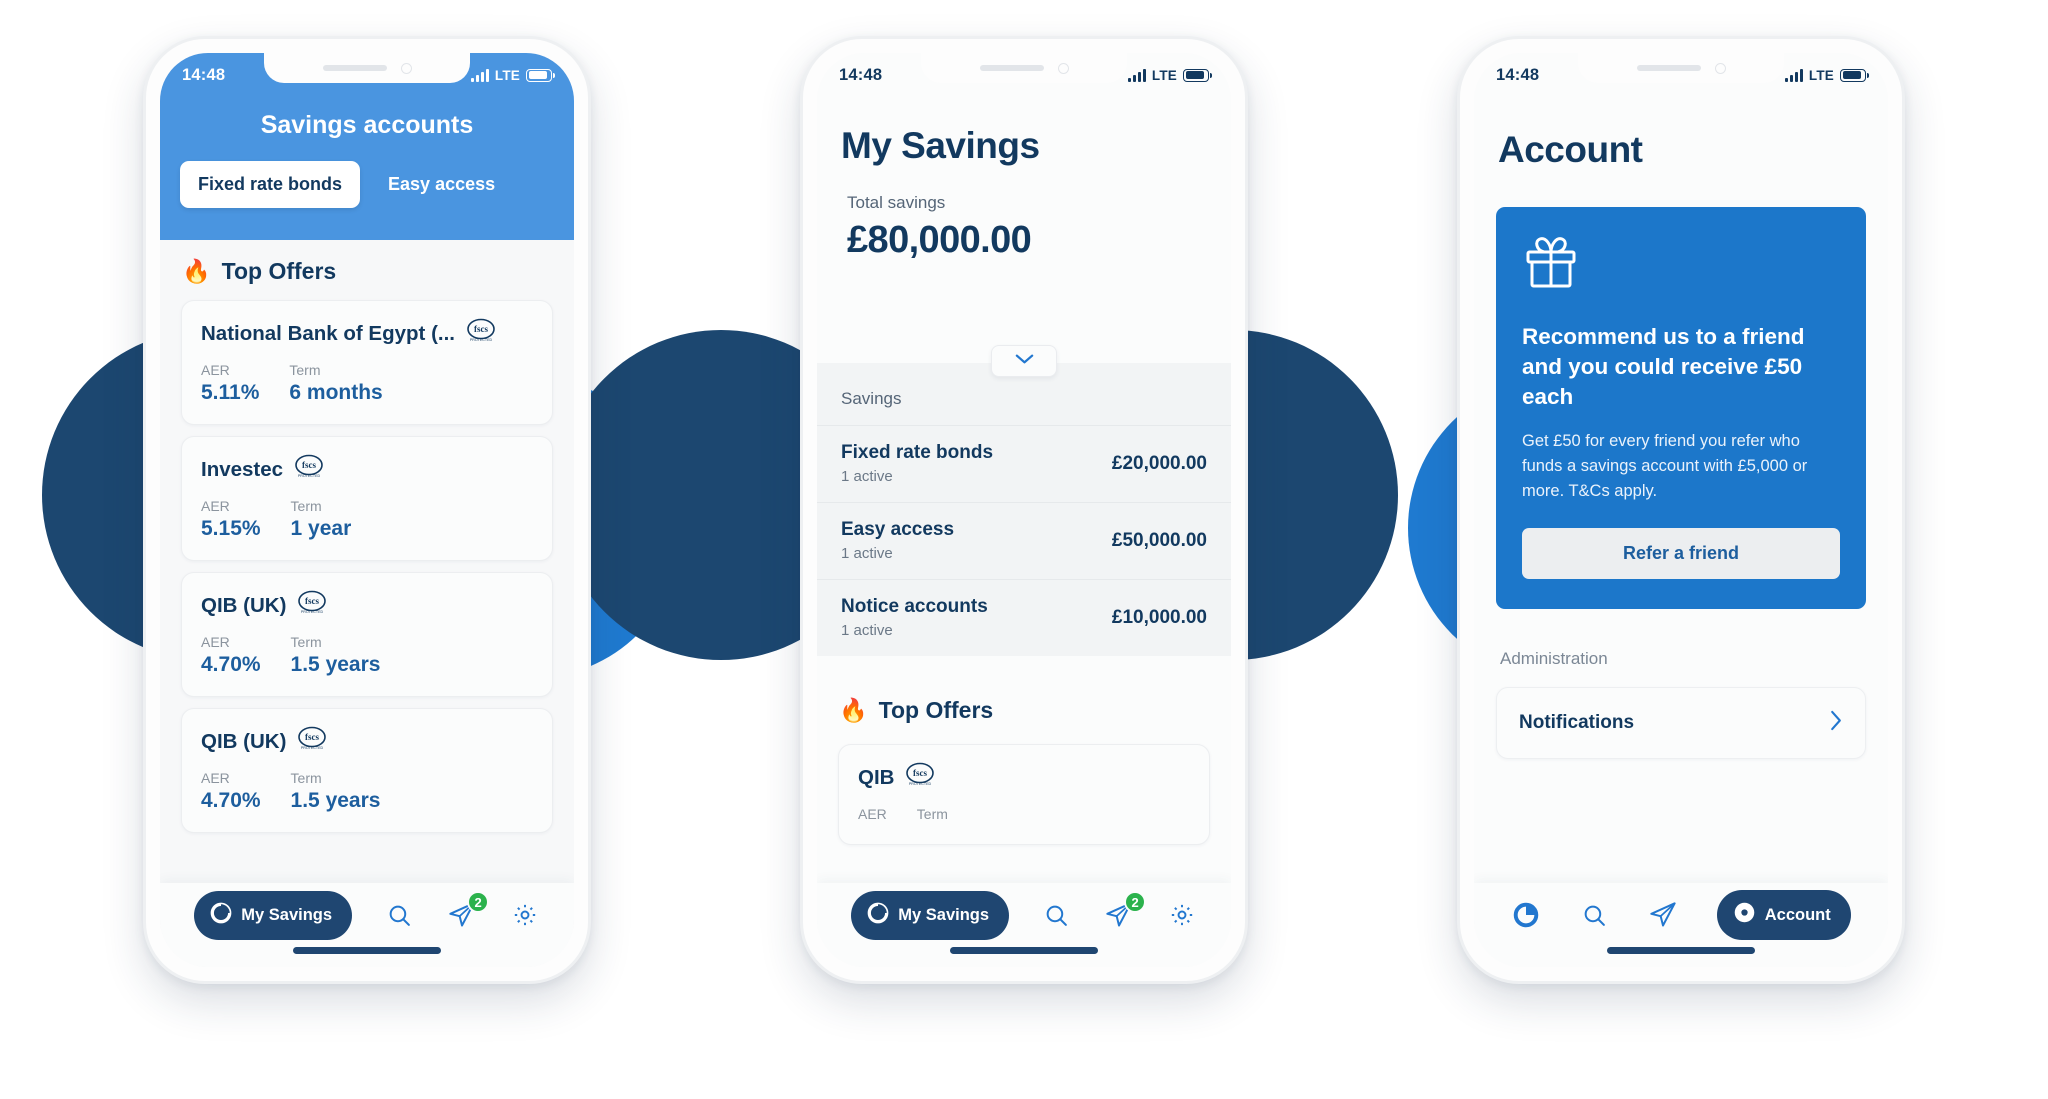 The width and height of the screenshot is (2048, 1099). I want to click on bottom-nav: My Savings 2, so click(367, 925).